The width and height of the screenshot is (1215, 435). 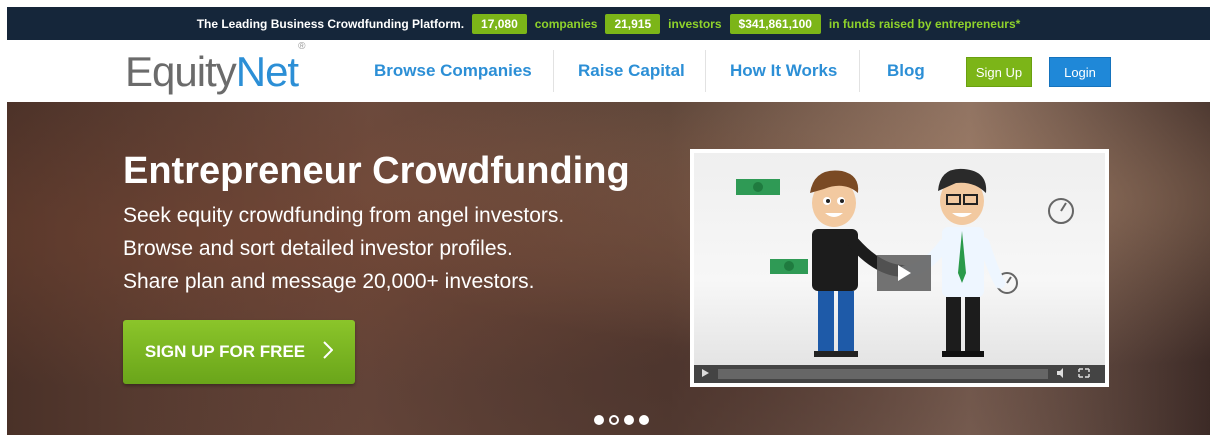 What do you see at coordinates (328, 352) in the screenshot?
I see `chevron-right-icon` at bounding box center [328, 352].